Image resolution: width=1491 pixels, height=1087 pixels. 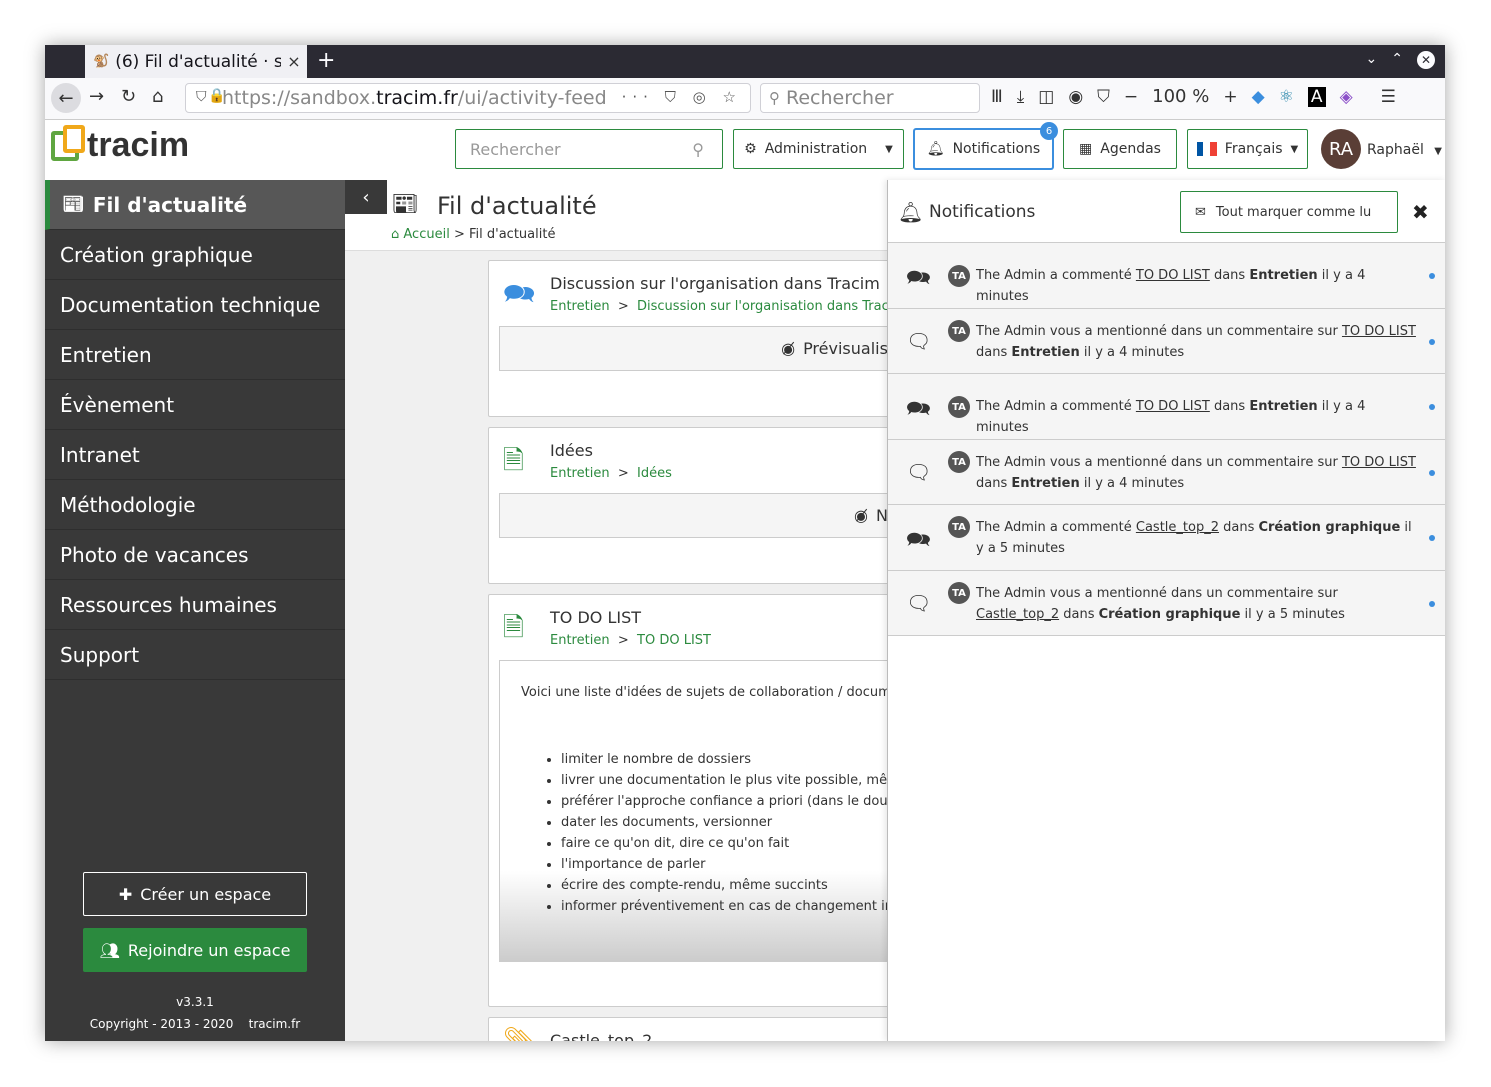 What do you see at coordinates (1404, 150) in the screenshot?
I see `user-menu: Raphaël ▼` at bounding box center [1404, 150].